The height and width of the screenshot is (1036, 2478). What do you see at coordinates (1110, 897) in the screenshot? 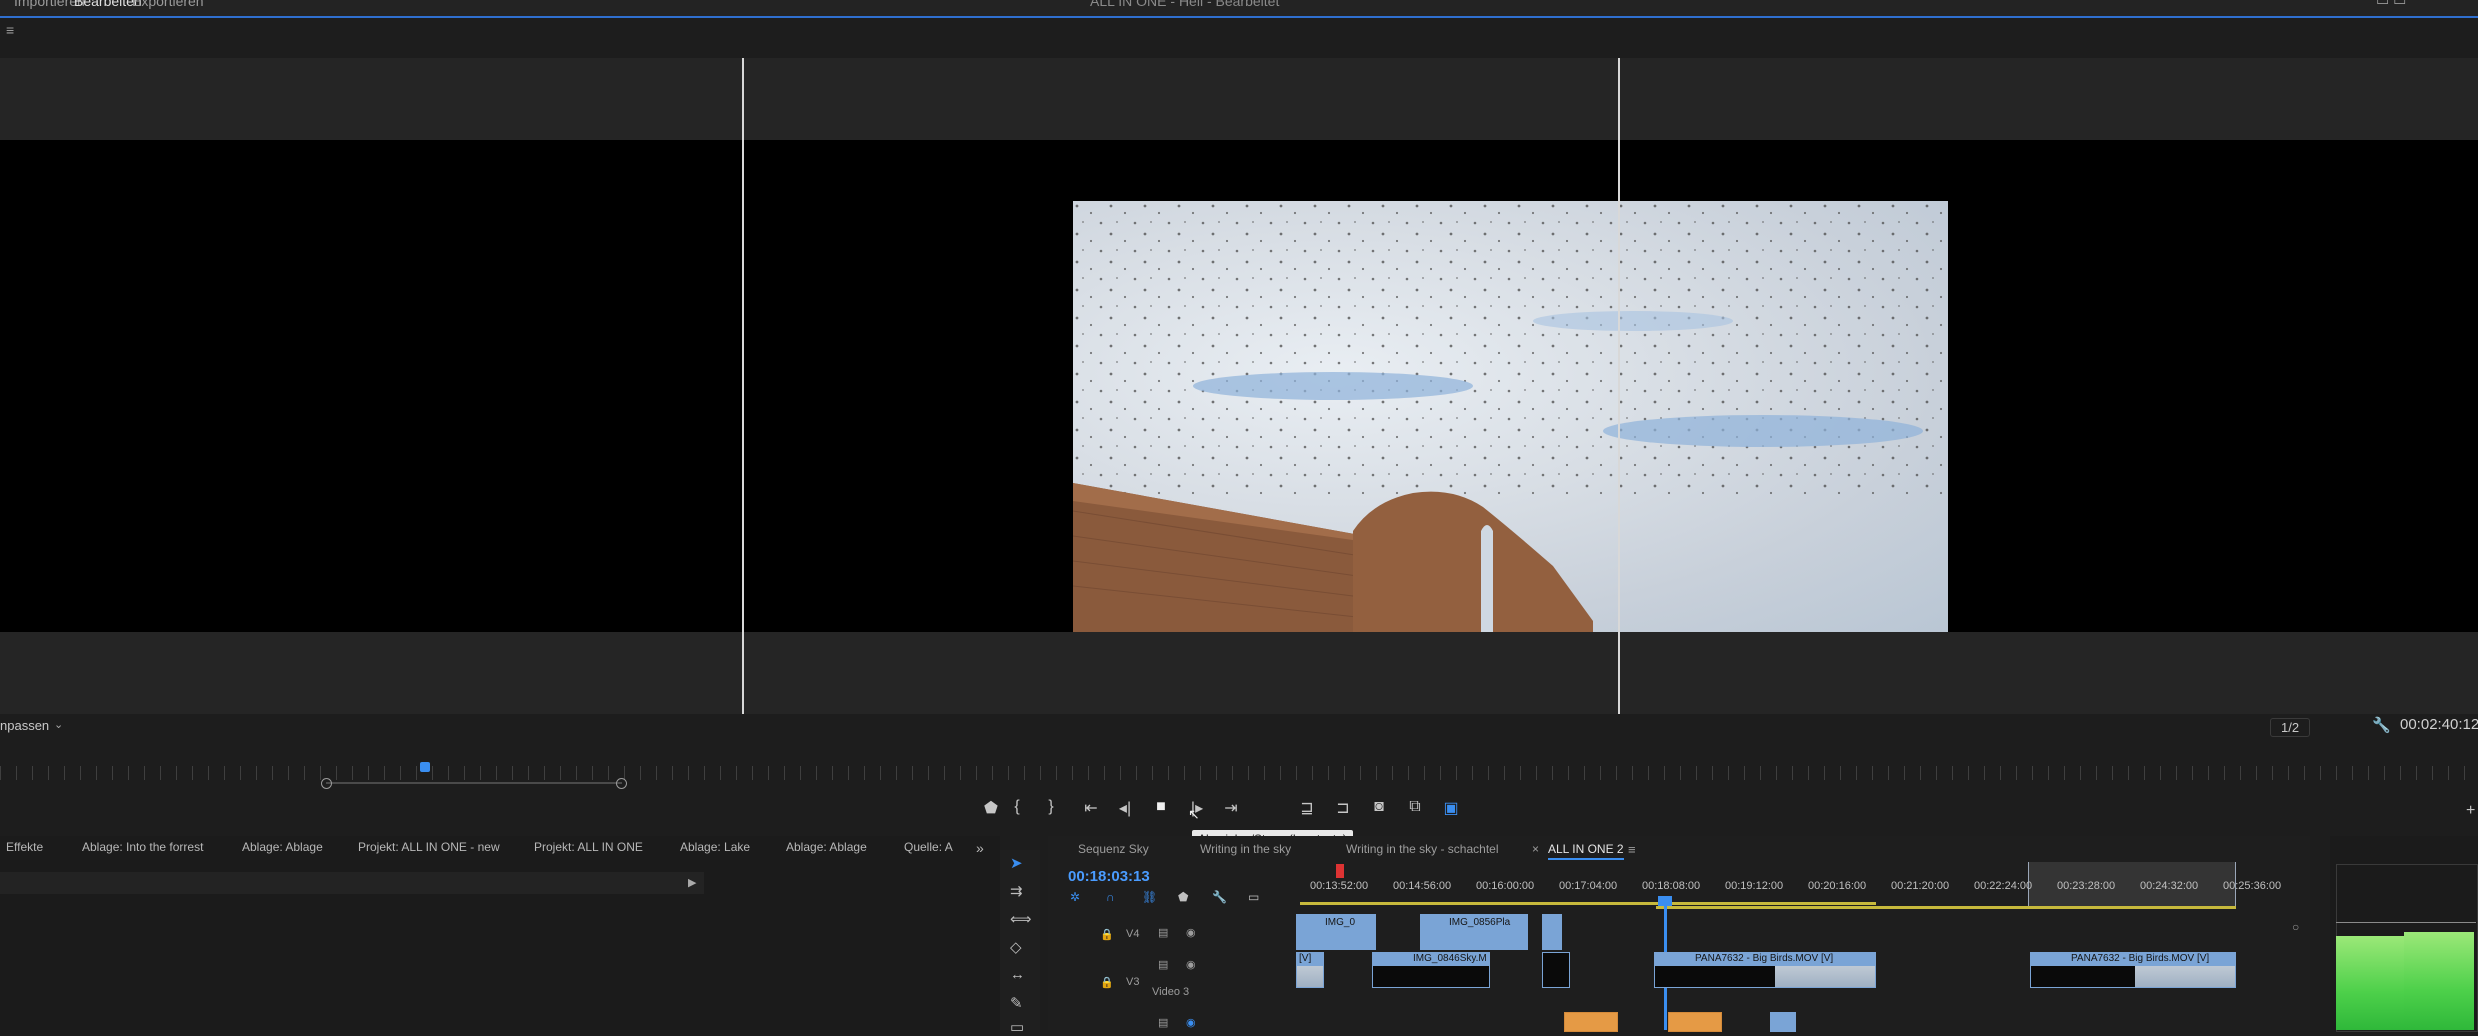
I see `snap-icon: ∩` at bounding box center [1110, 897].